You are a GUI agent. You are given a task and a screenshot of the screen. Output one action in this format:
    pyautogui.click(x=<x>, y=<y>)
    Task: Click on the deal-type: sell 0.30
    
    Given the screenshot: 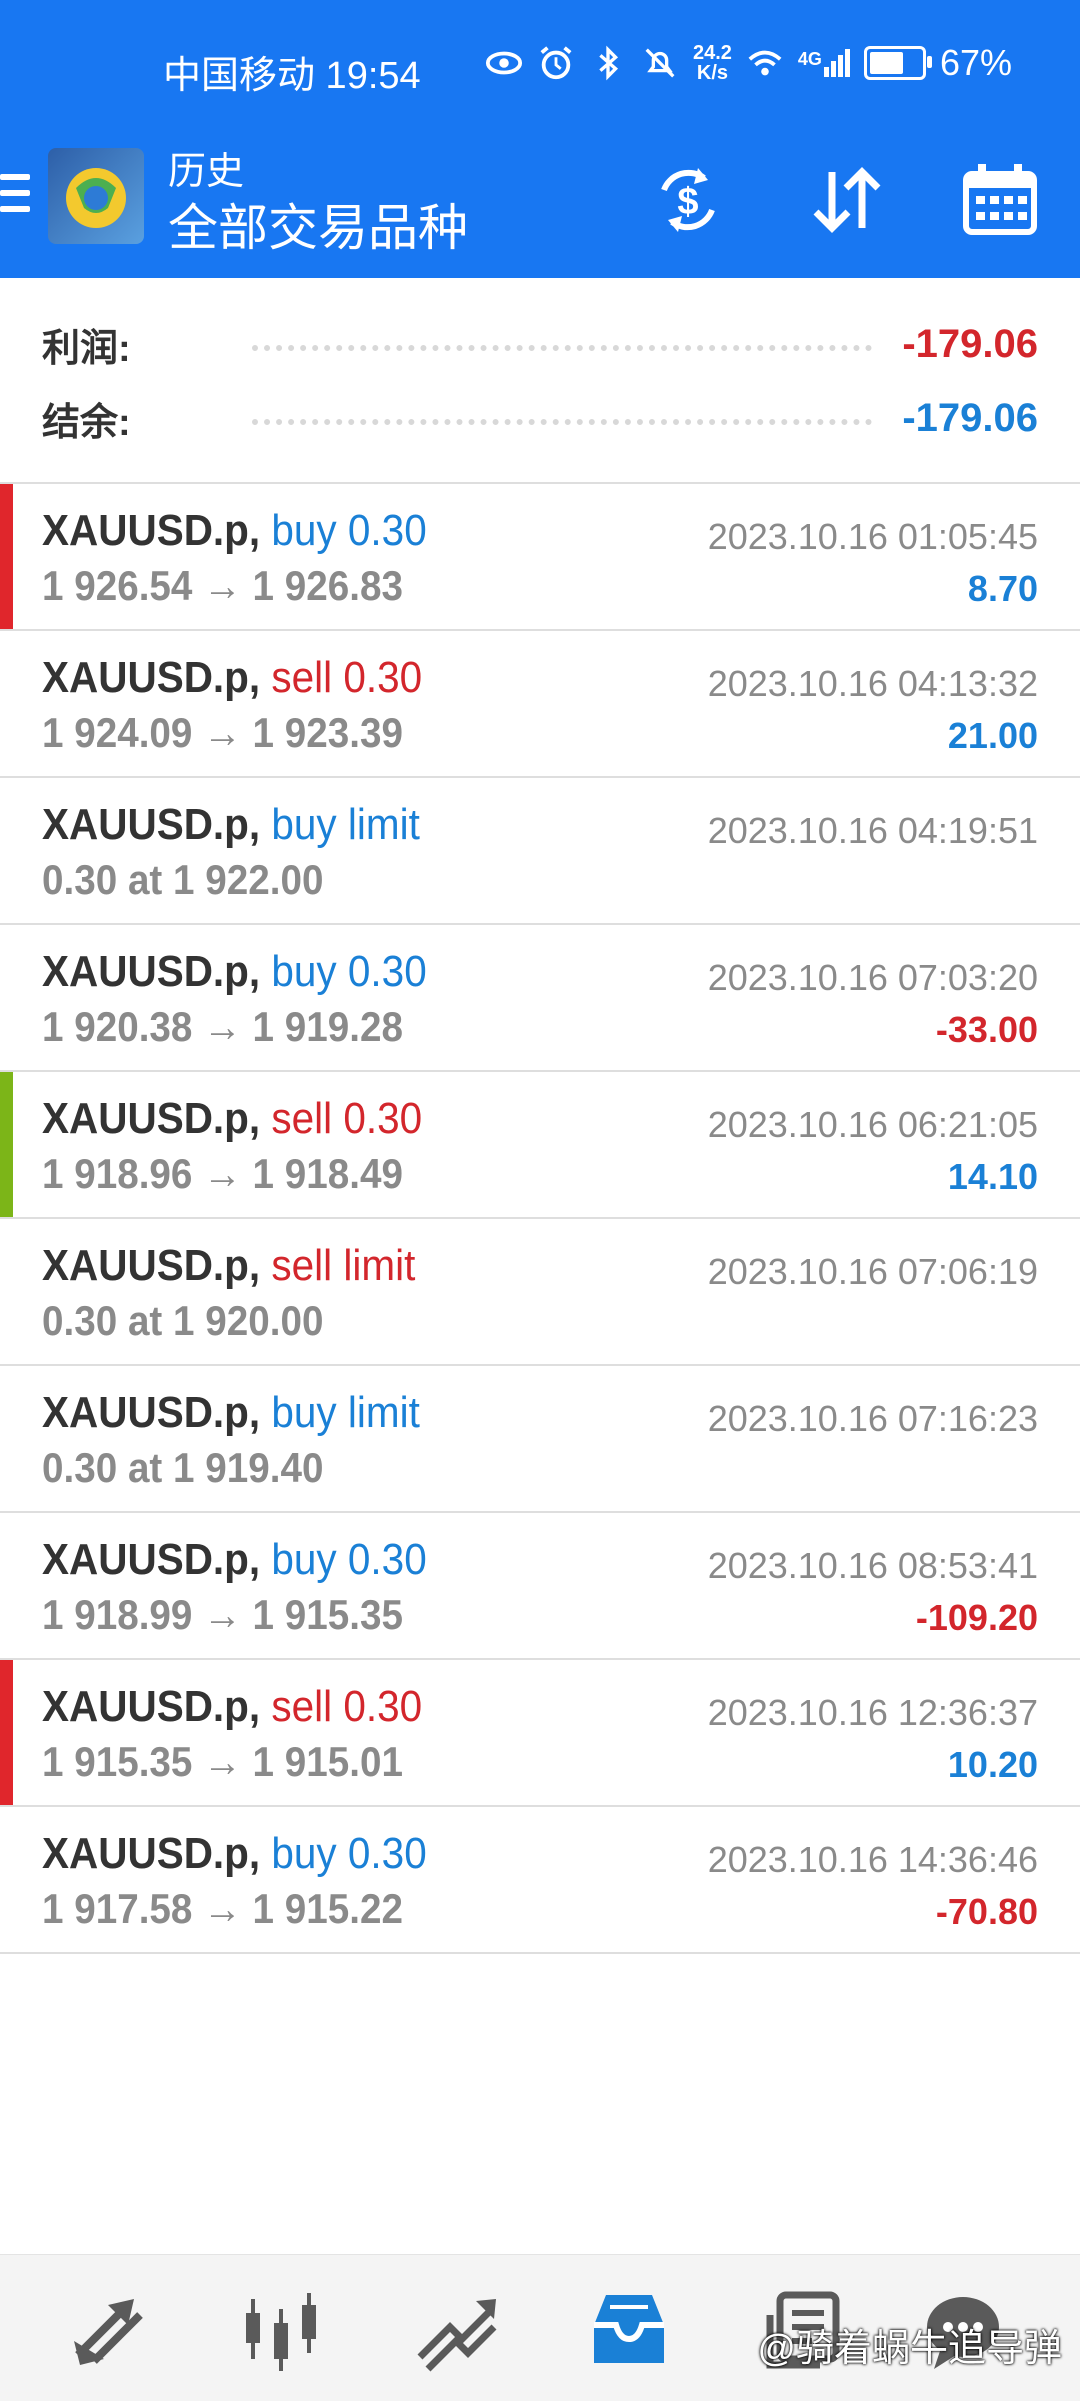 What is the action you would take?
    pyautogui.click(x=347, y=677)
    